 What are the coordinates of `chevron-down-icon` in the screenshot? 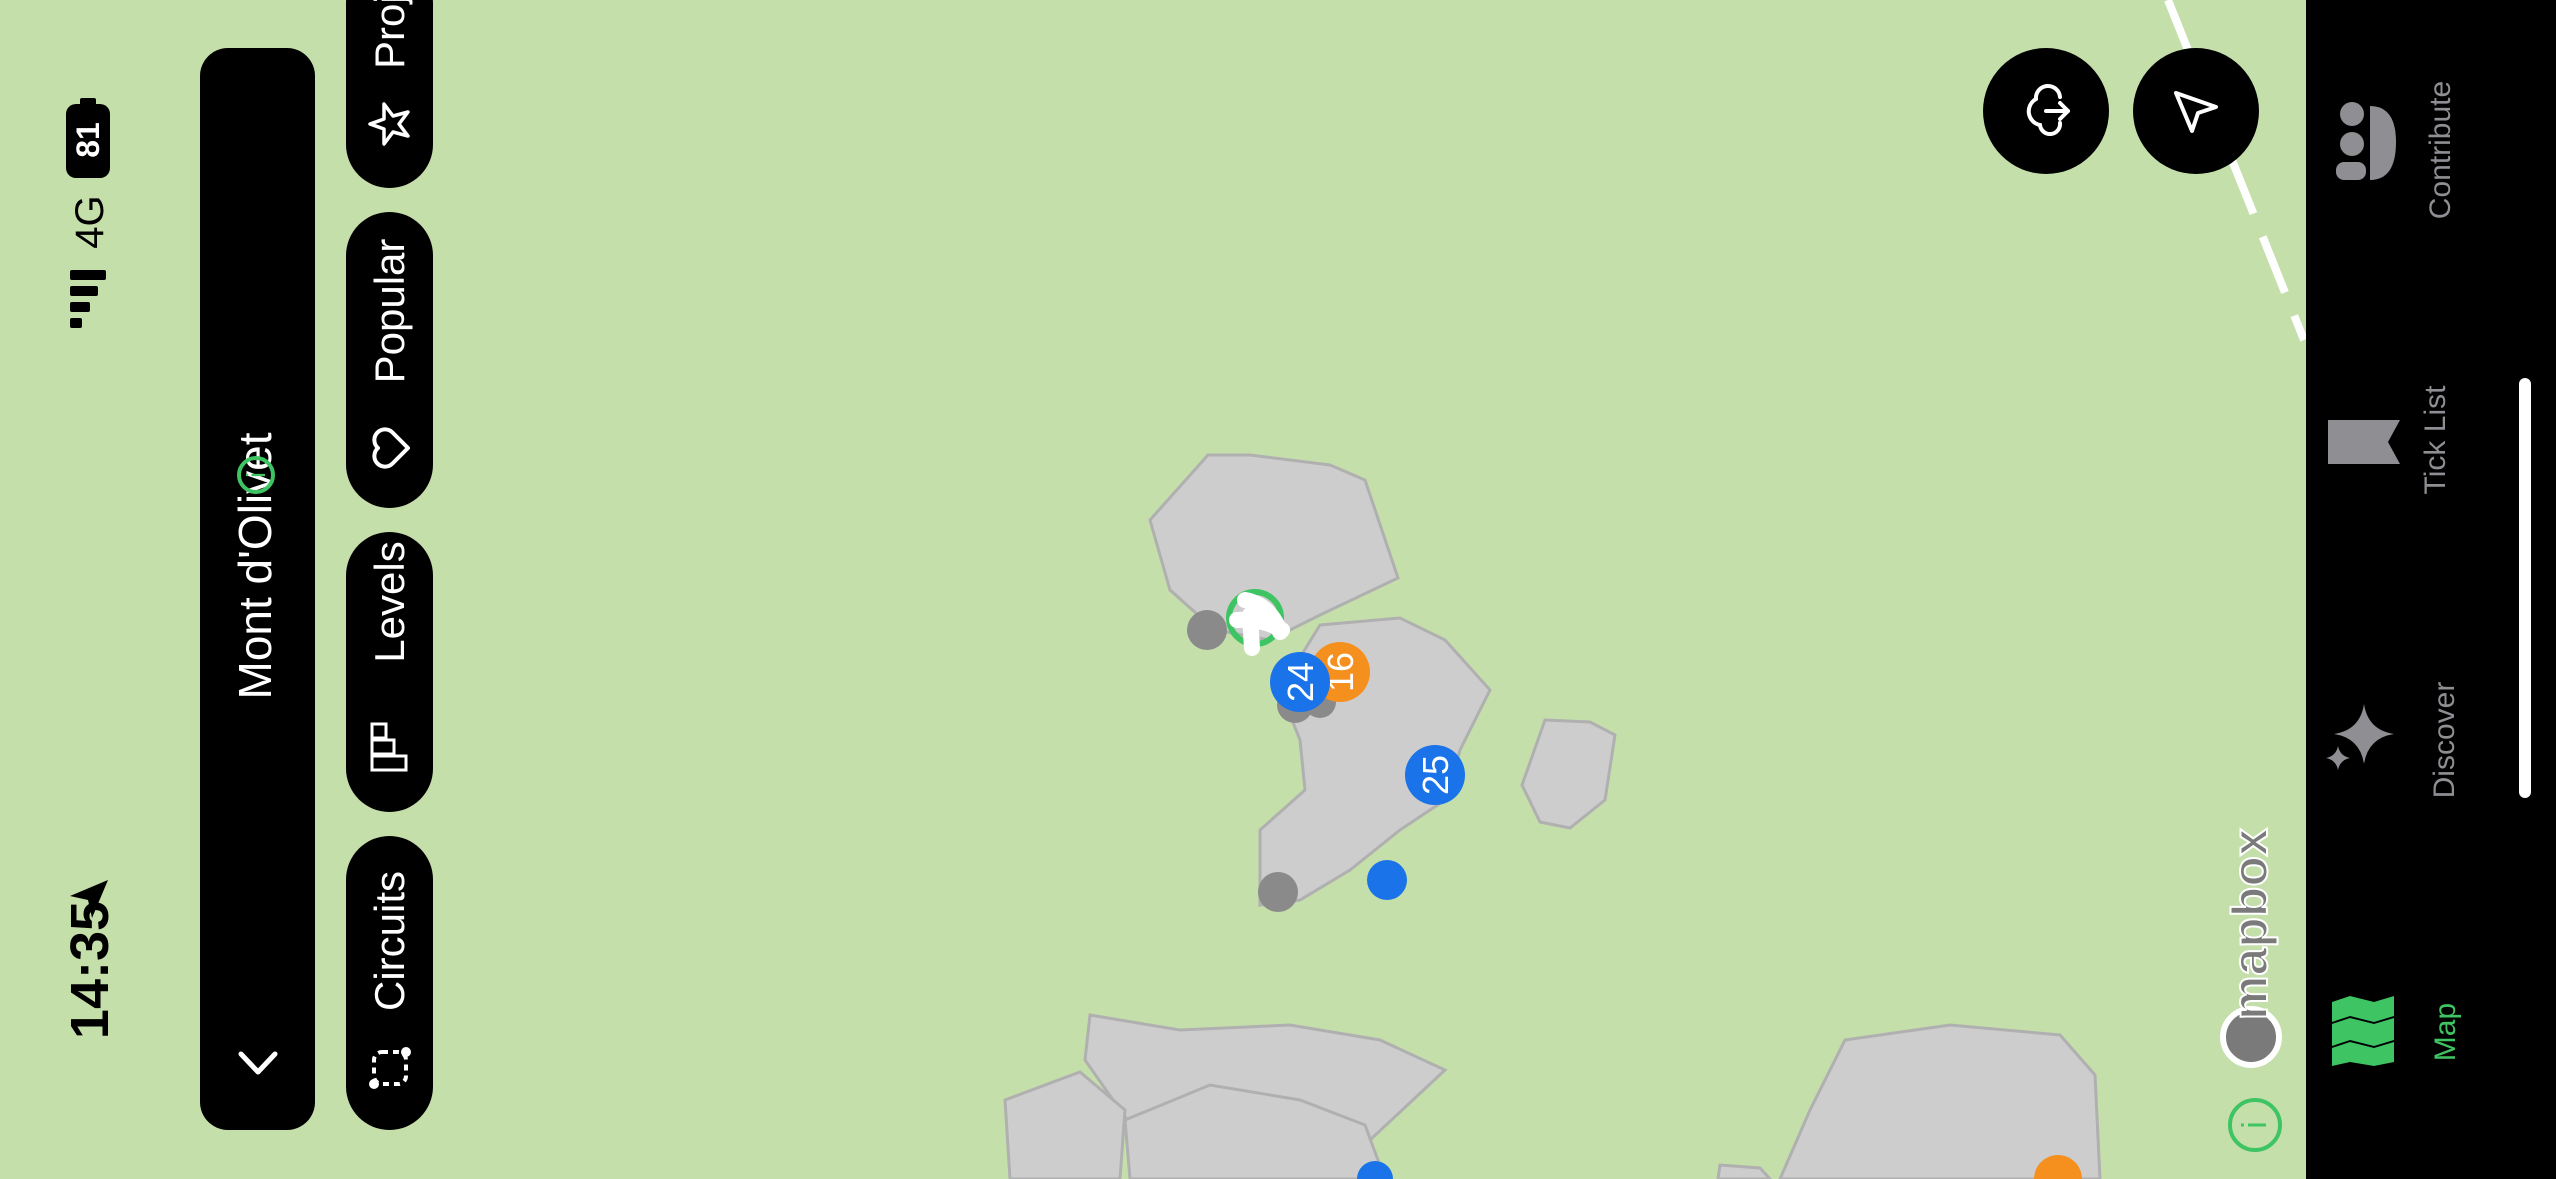 It's located at (258, 1063).